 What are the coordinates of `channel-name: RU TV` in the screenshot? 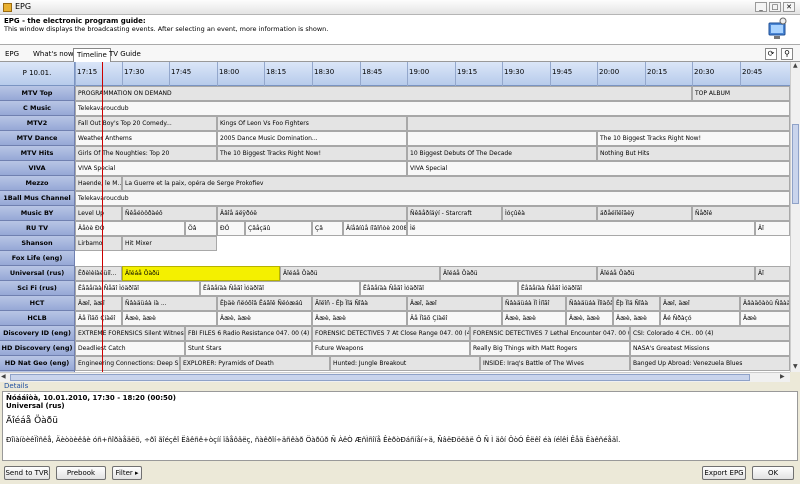 It's located at (37, 228).